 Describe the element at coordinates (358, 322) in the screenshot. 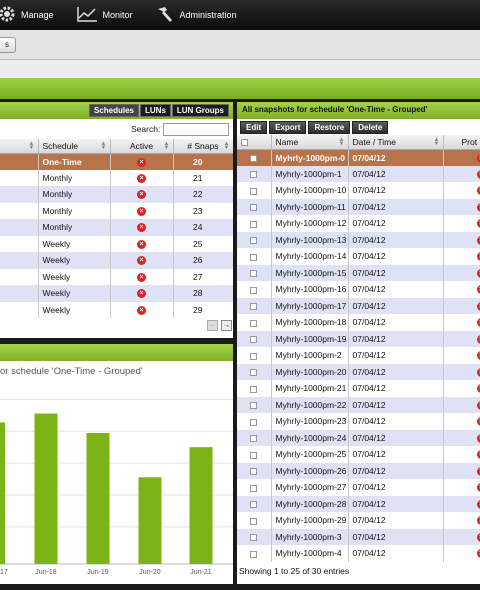

I see `table-row: Myhrly-1000pm-1807/04/12 ×` at that location.